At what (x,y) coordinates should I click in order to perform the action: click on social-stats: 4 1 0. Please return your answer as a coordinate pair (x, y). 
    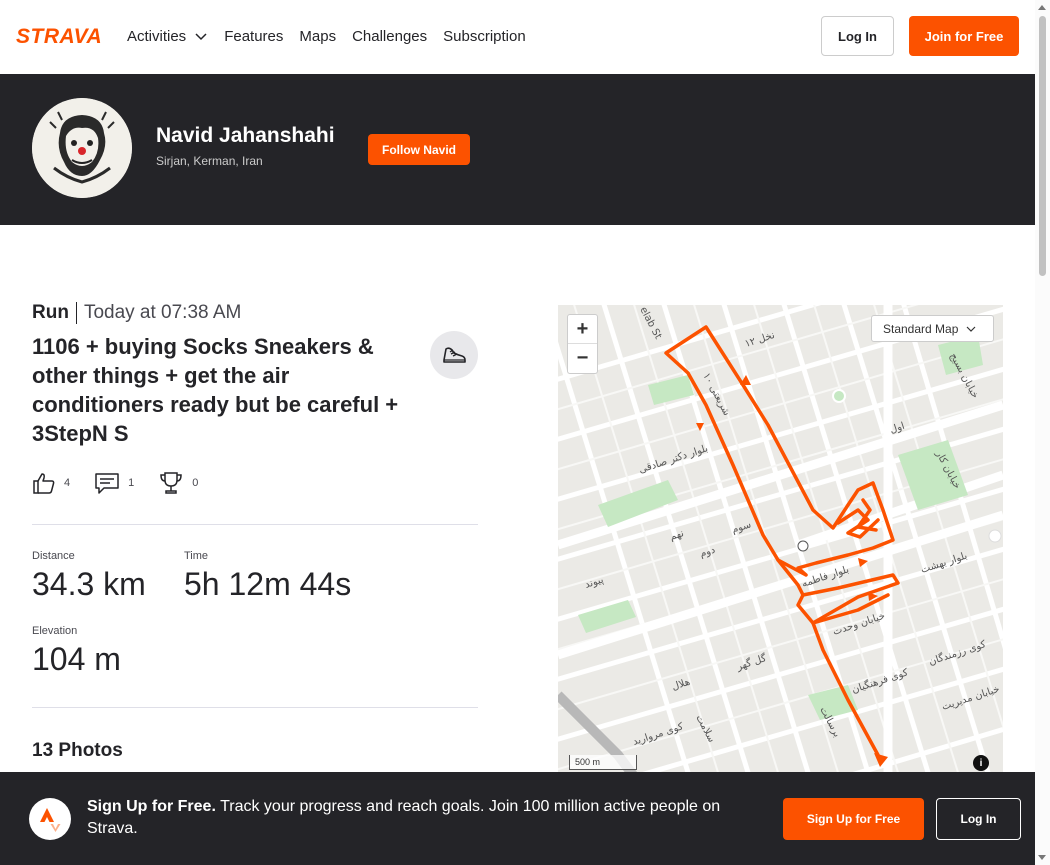
    Looking at the image, I should click on (115, 483).